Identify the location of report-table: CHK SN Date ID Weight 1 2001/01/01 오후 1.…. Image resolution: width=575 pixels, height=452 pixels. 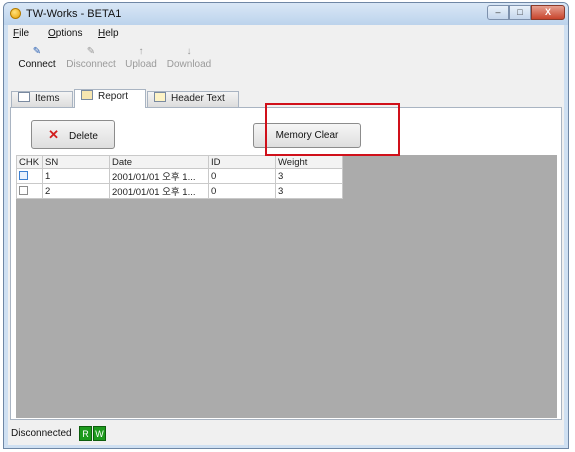
(179, 177).